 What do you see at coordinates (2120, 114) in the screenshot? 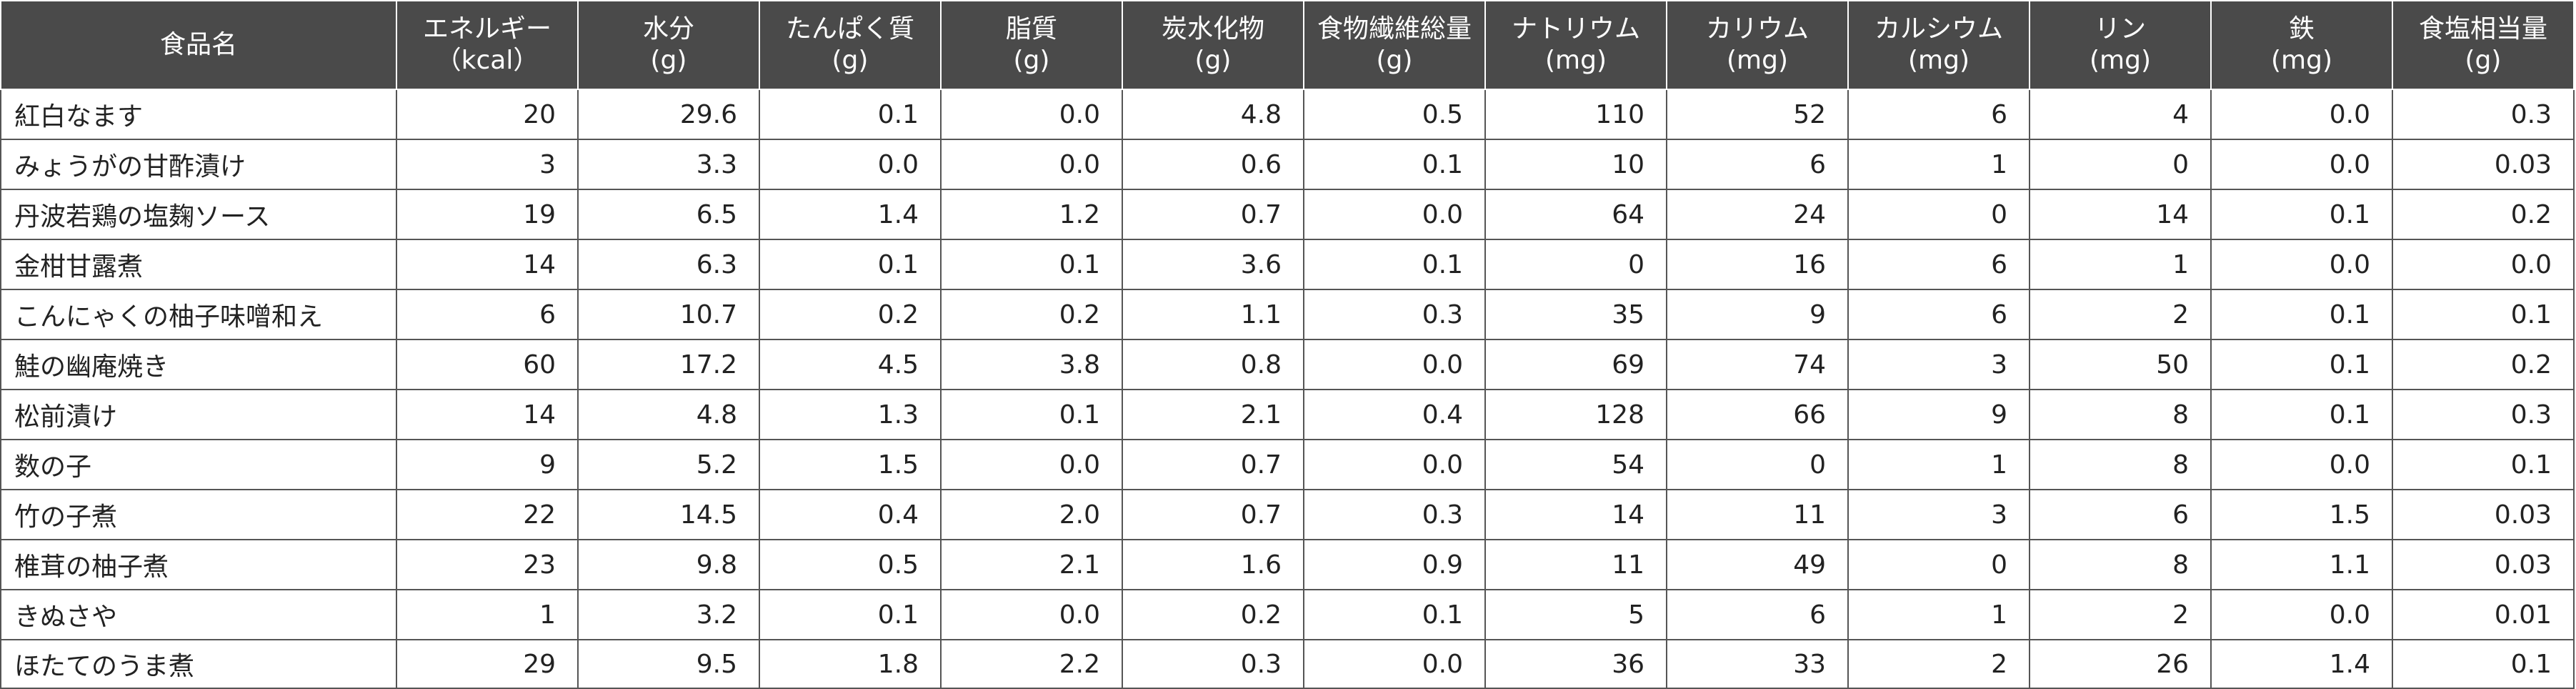
I see `cell-phosphorus: 4` at bounding box center [2120, 114].